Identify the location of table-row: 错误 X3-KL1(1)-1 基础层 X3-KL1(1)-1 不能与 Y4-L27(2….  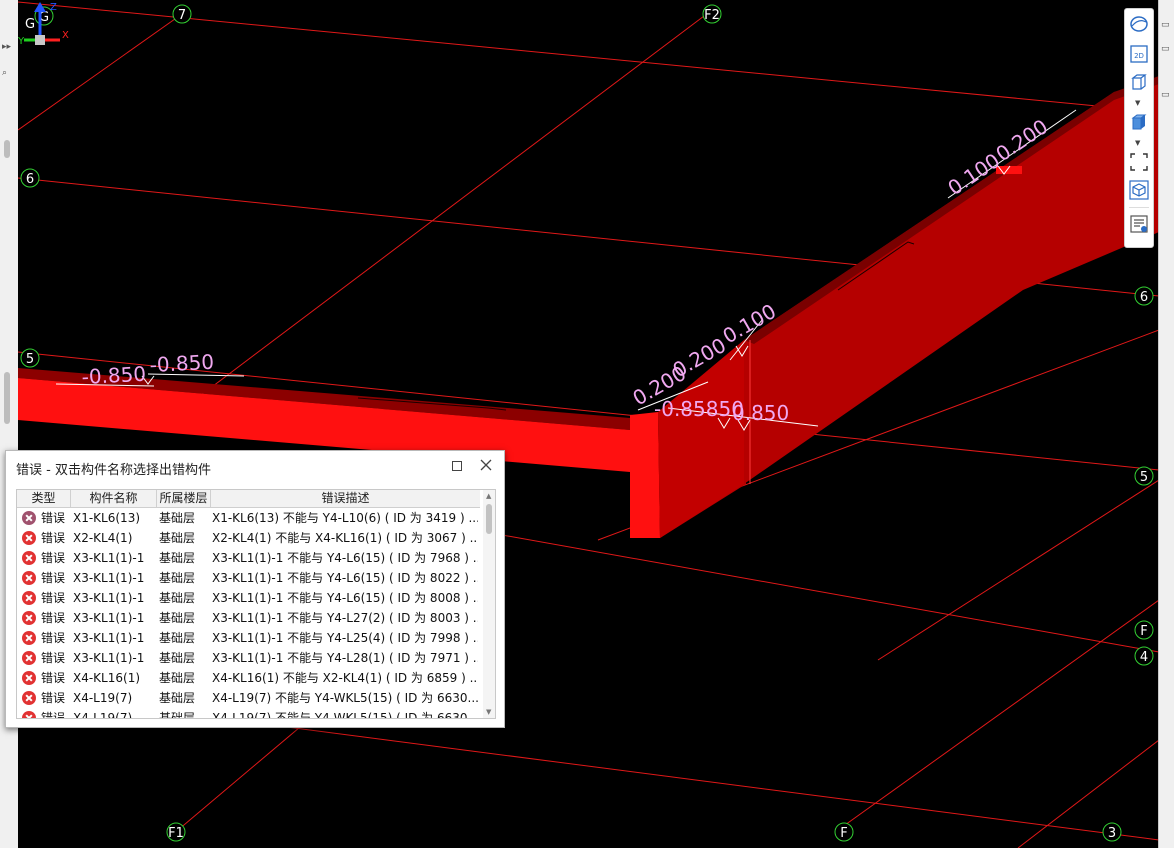
(248, 618).